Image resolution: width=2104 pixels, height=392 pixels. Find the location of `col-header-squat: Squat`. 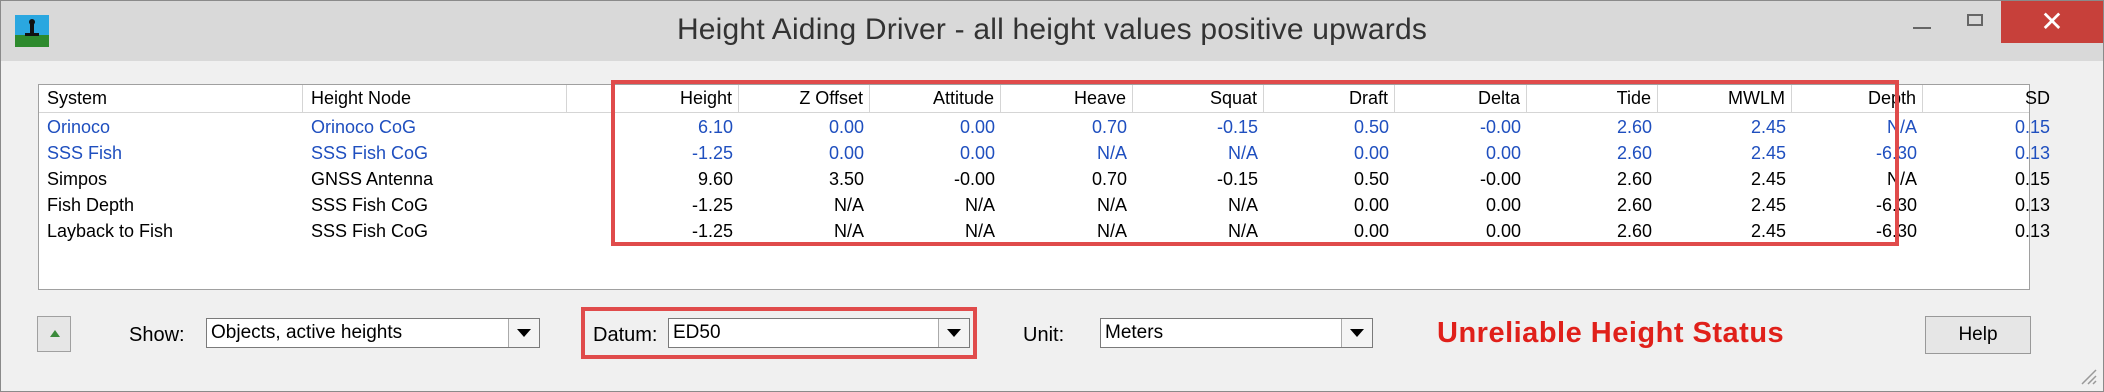

col-header-squat: Squat is located at coordinates (1198, 98).